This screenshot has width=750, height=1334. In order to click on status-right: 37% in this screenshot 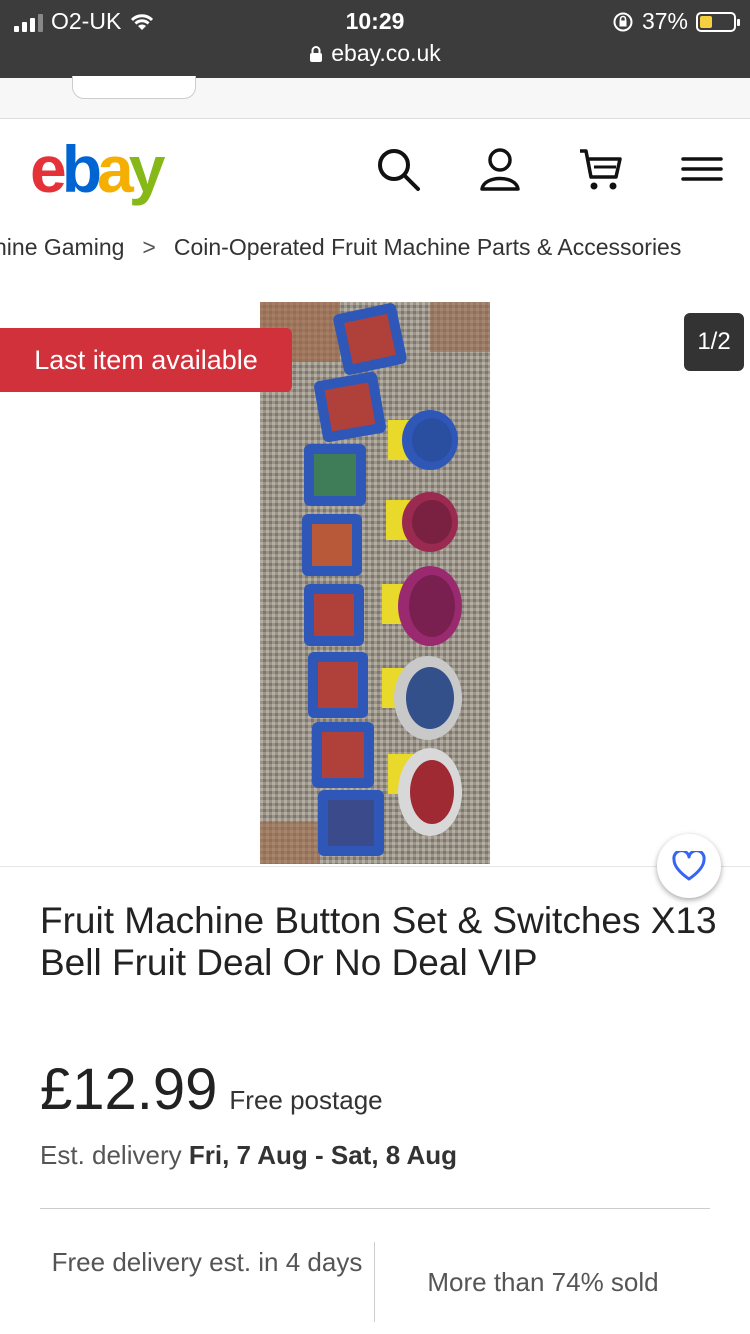, I will do `click(676, 21)`.